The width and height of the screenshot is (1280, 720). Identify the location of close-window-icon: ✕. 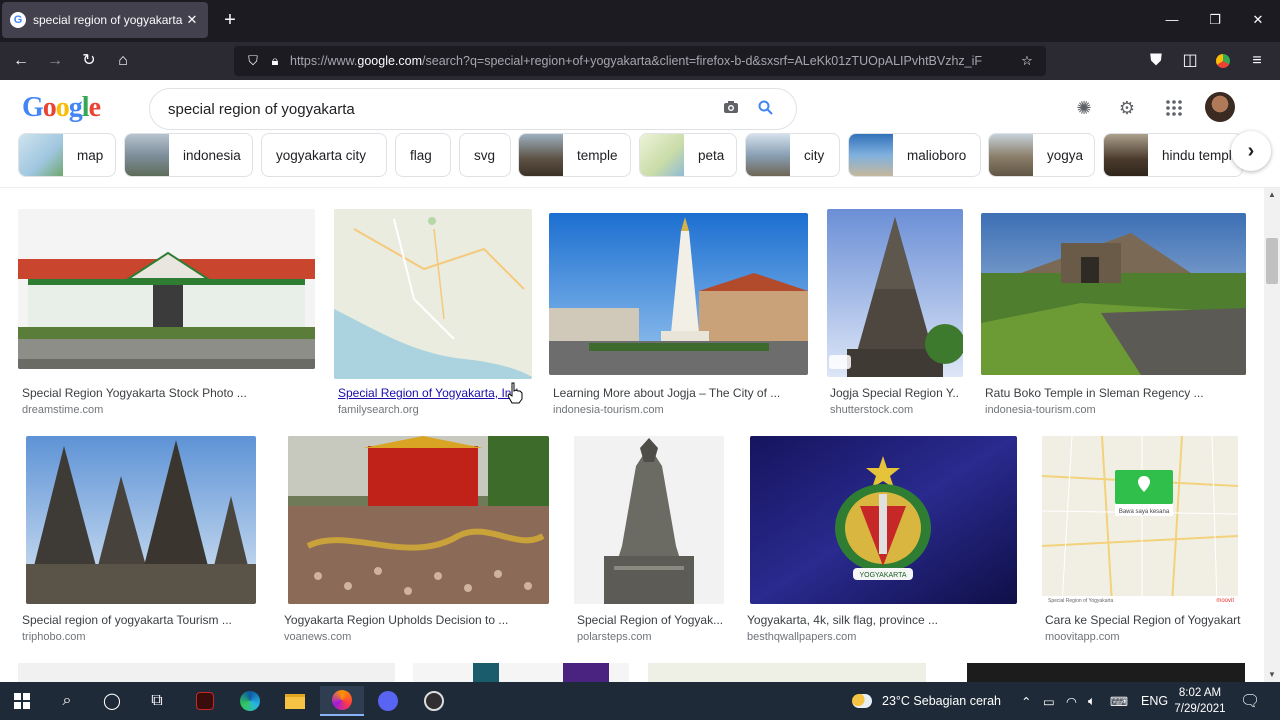
(1258, 20).